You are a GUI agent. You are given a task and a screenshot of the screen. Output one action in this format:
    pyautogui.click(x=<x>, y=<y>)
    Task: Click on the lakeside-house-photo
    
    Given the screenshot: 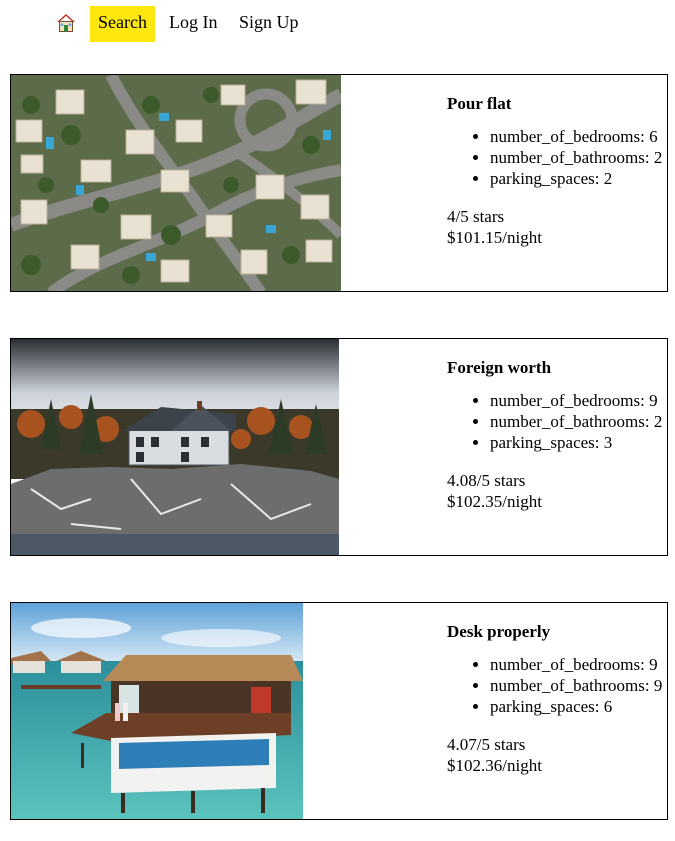 What is the action you would take?
    pyautogui.click(x=175, y=447)
    